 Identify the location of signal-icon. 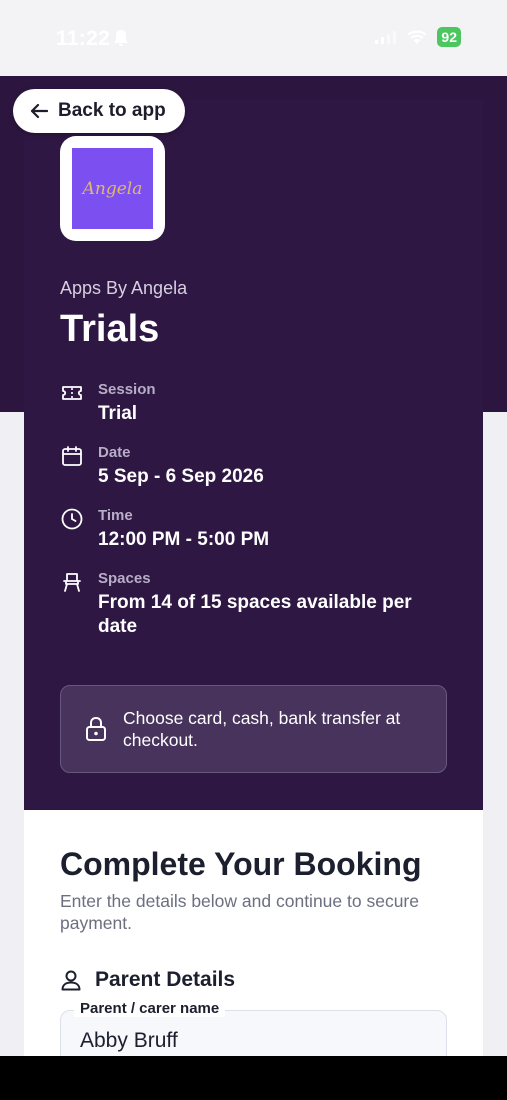
(386, 37).